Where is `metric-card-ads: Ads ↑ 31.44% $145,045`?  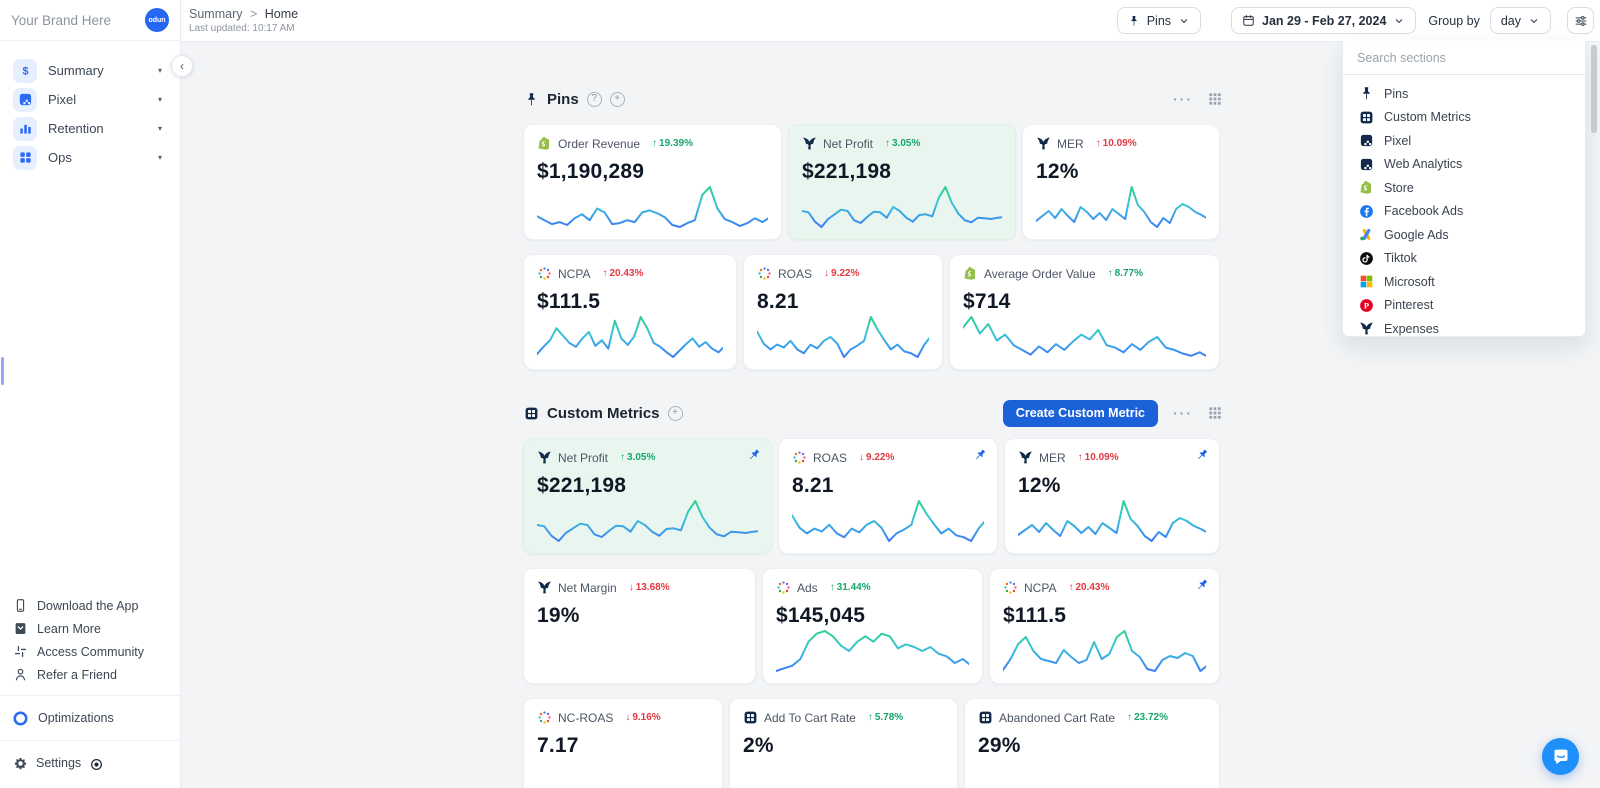
metric-card-ads: Ads ↑ 31.44% $145,045 is located at coordinates (872, 626).